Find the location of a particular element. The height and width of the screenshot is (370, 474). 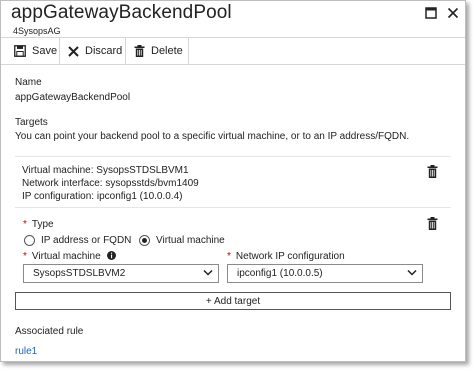

name-label: Name is located at coordinates (28, 82).